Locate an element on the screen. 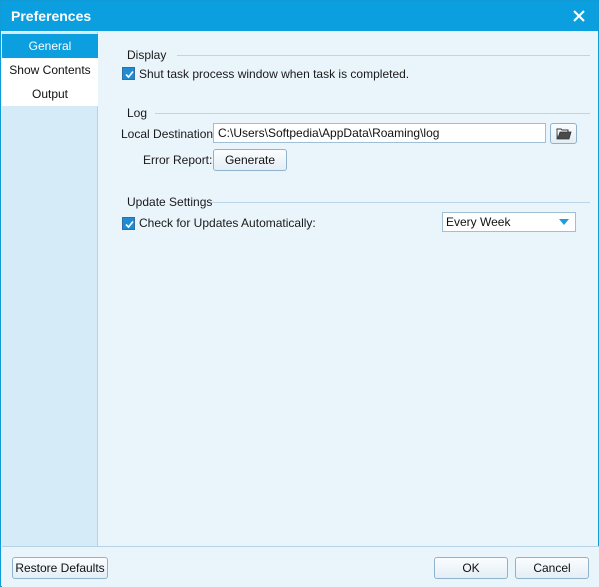  check-updates-label: Check for Updates Automatically: is located at coordinates (227, 223).